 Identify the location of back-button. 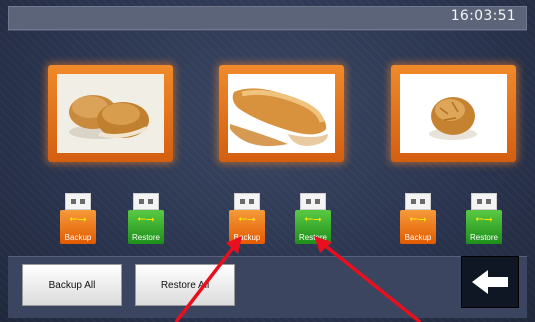
(490, 282).